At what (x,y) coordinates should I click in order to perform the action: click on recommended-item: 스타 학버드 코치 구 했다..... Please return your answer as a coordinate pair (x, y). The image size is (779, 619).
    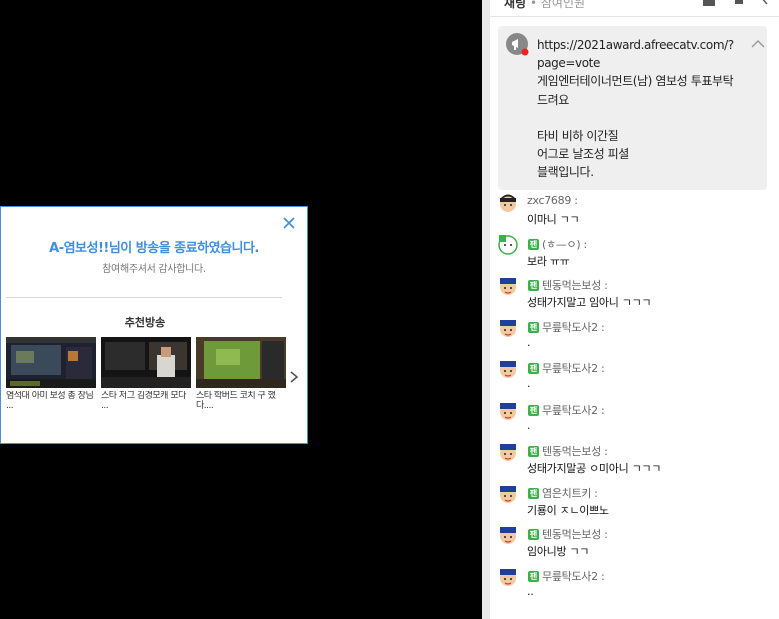
    Looking at the image, I should click on (241, 375).